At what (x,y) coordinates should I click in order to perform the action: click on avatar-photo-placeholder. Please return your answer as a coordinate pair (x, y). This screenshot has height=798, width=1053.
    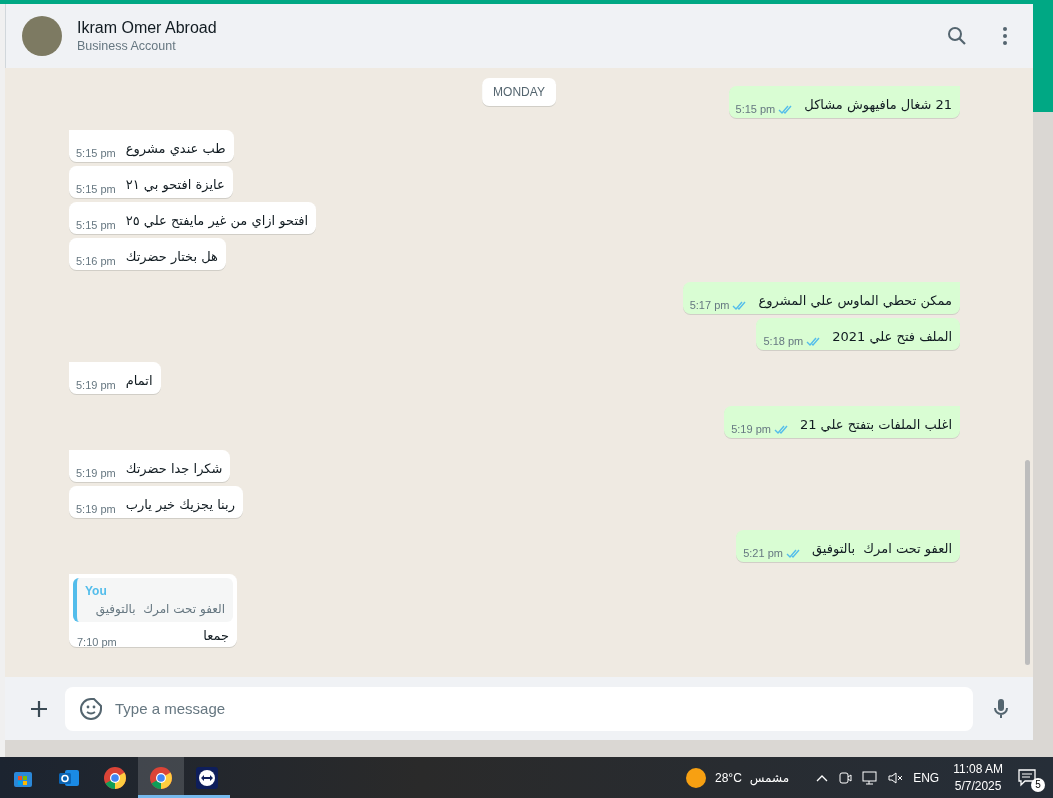
    Looking at the image, I should click on (42, 36).